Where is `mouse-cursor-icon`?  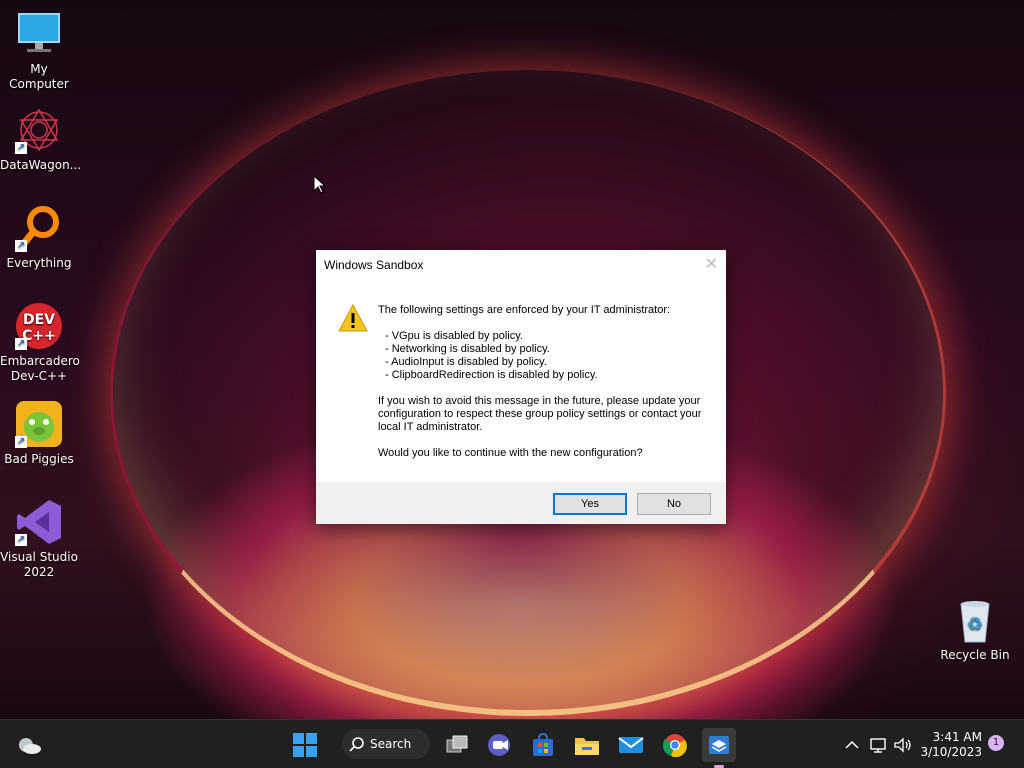 mouse-cursor-icon is located at coordinates (320, 184).